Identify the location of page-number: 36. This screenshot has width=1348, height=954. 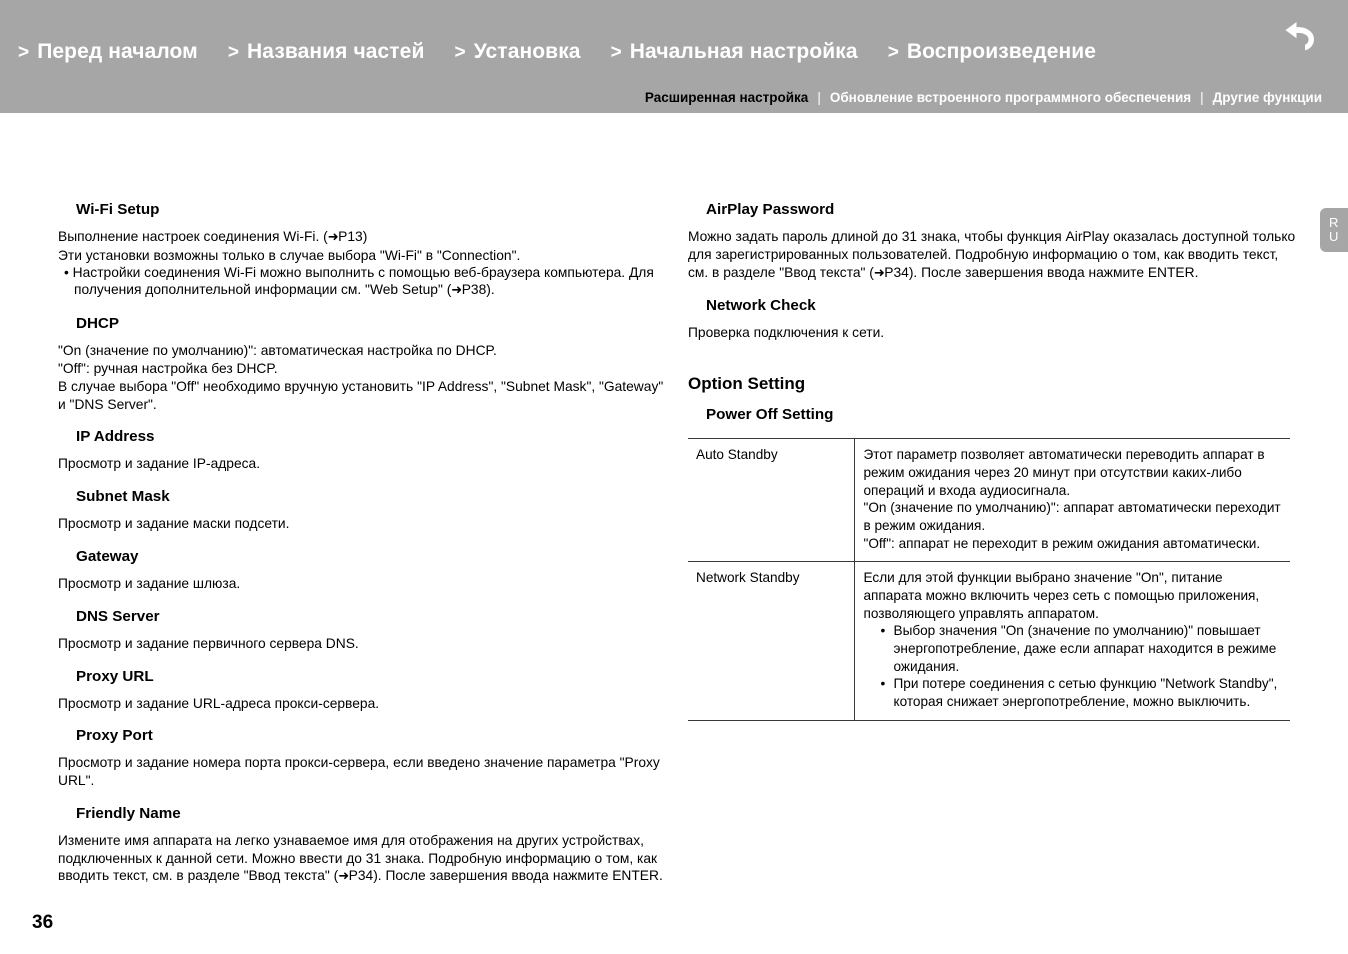
(43, 922).